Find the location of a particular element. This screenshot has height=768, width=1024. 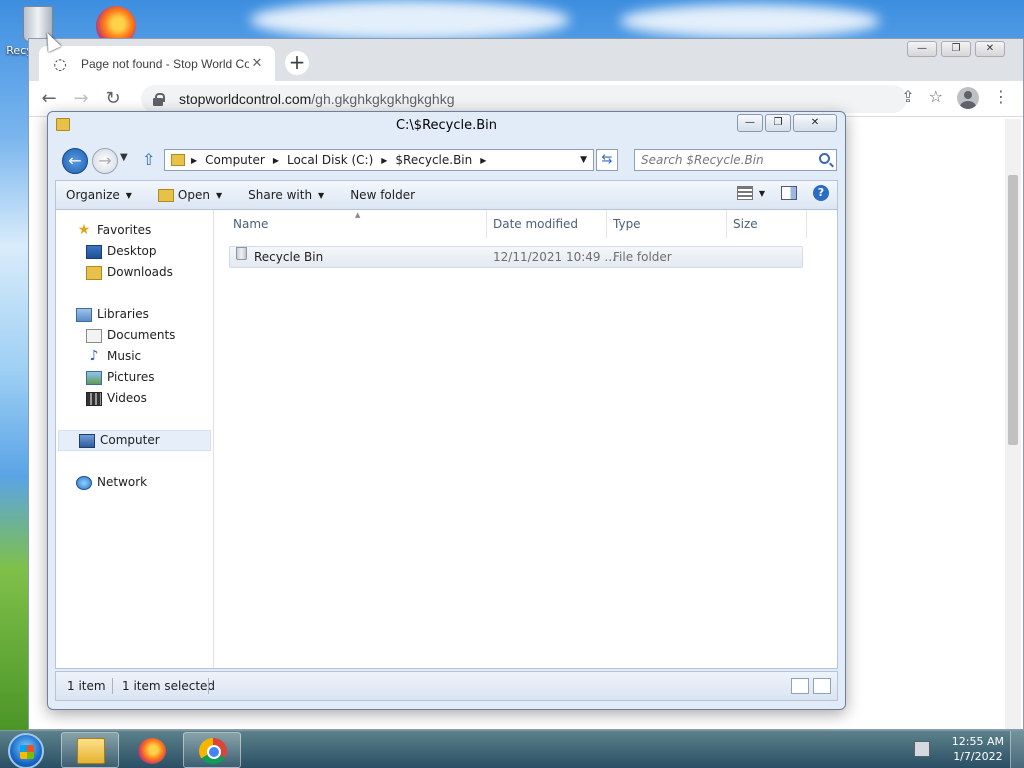

recent-pages-dropdown: ▼ is located at coordinates (124, 157).